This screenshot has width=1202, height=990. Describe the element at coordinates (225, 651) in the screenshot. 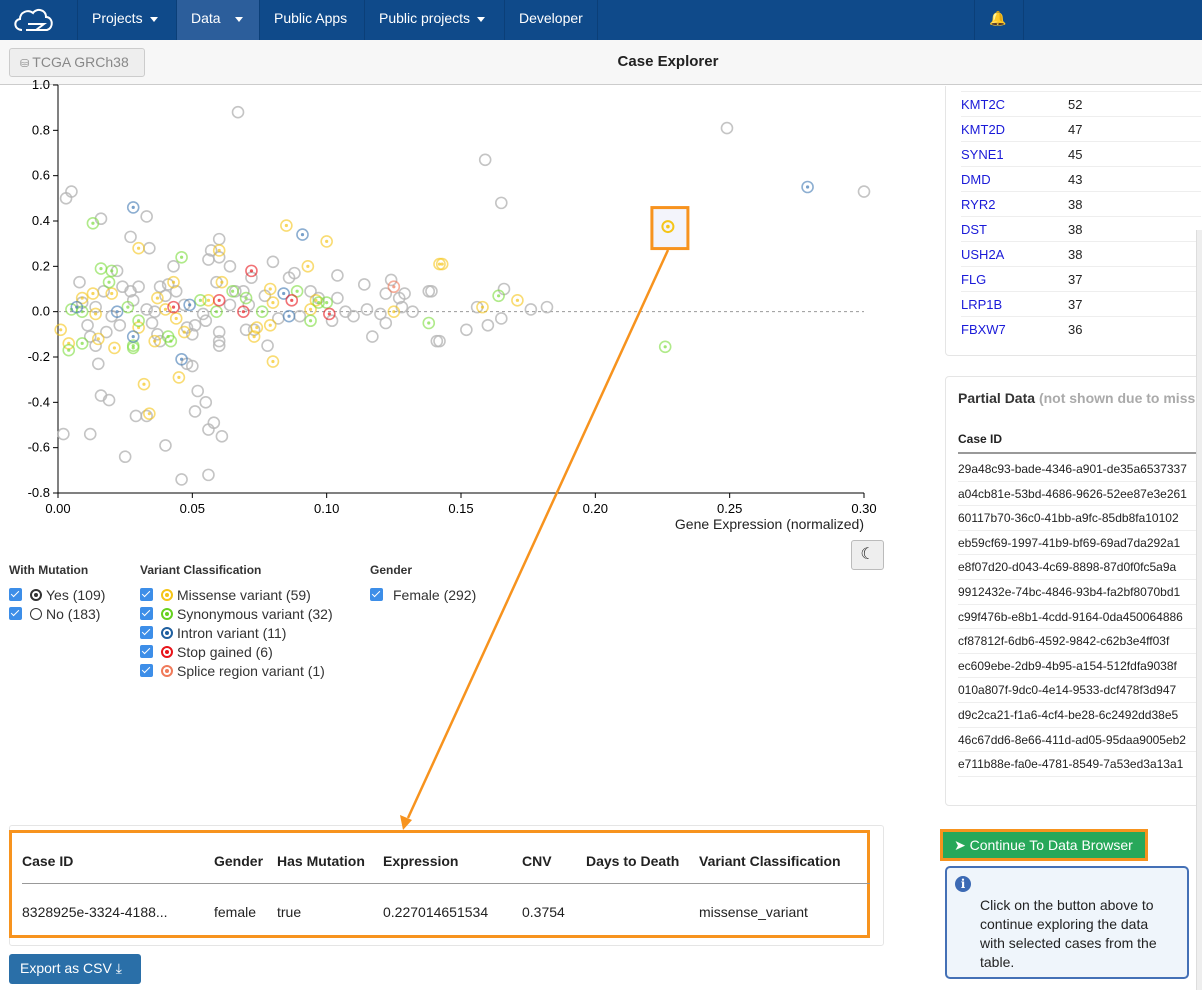

I see `legend-label: Stop gained (6)` at that location.